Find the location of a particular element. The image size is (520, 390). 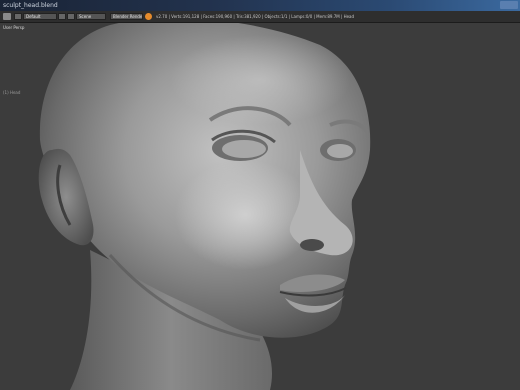

scene-field: Scene is located at coordinates (91, 16).